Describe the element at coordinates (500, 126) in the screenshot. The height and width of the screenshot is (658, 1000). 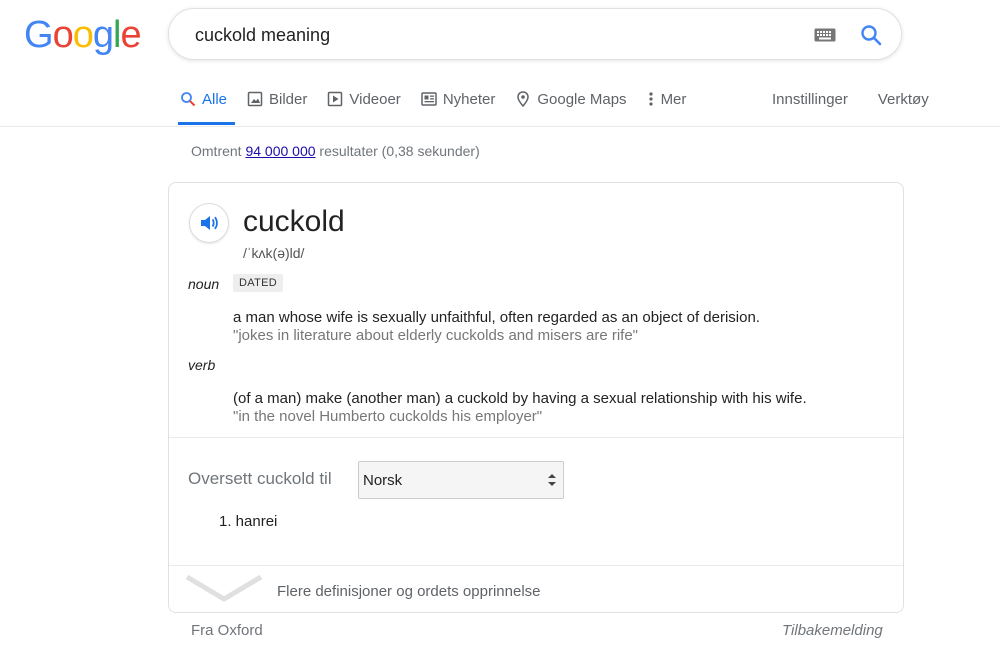
I see `header-divider` at that location.